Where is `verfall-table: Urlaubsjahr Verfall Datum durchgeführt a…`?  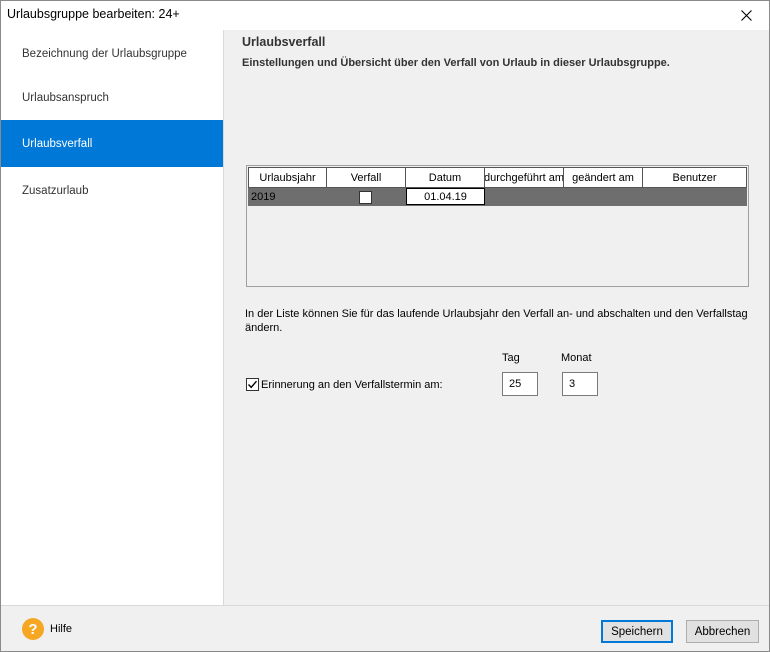
verfall-table: Urlaubsjahr Verfall Datum durchgeführt a… is located at coordinates (497, 226).